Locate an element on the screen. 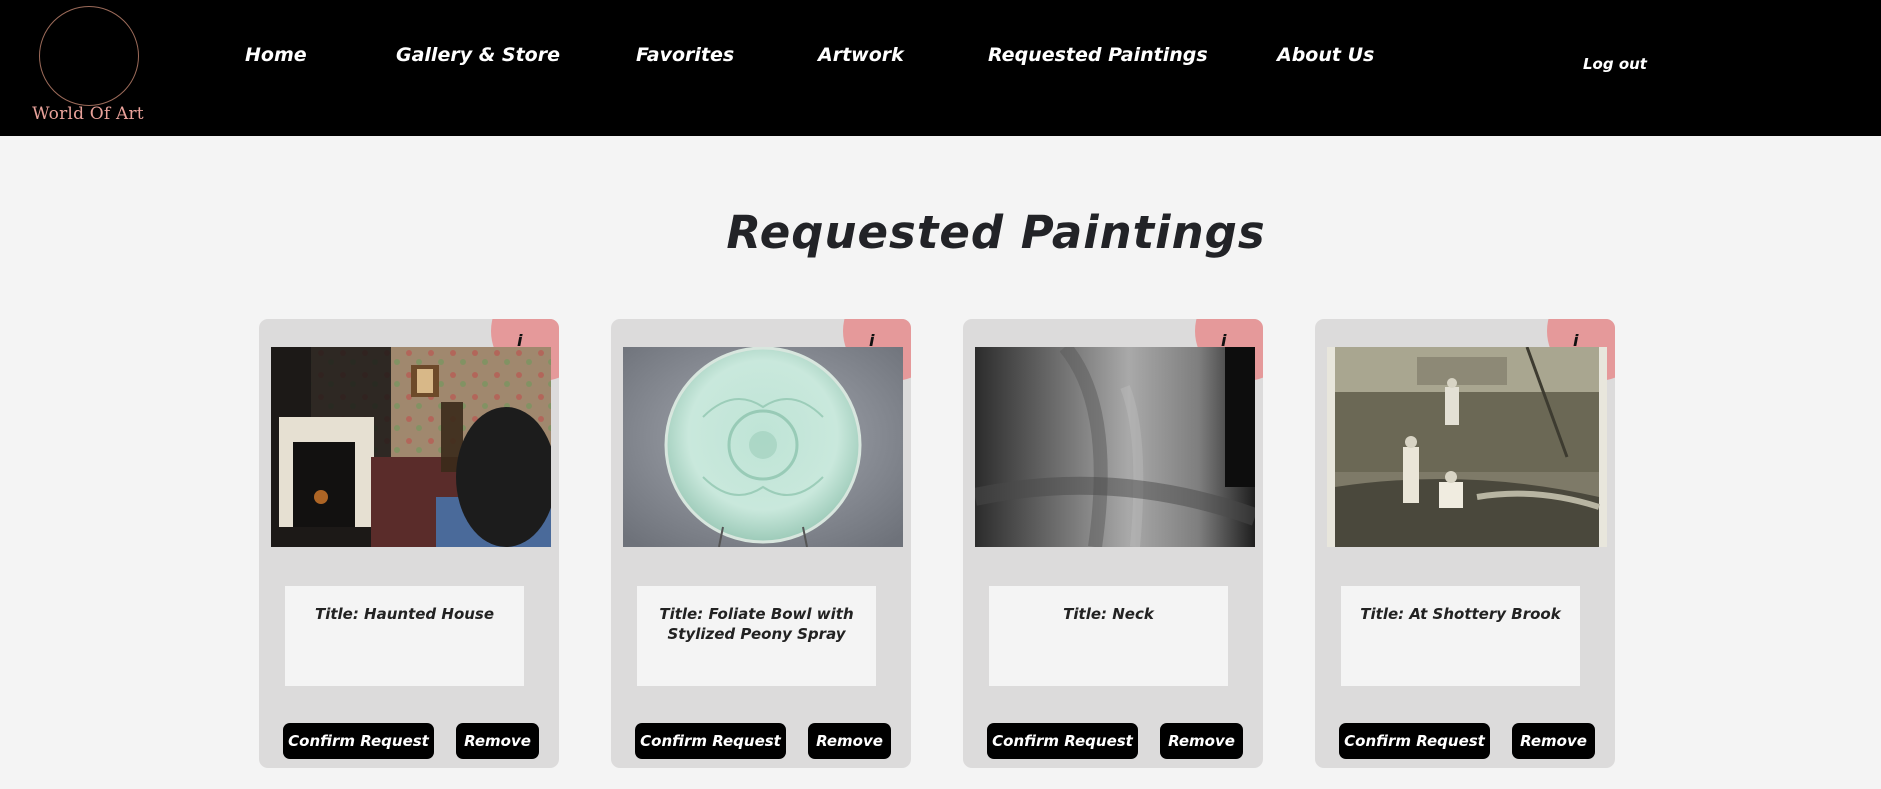 The width and height of the screenshot is (1881, 789). nav-gallery-store: Gallery & Store is located at coordinates (478, 55).